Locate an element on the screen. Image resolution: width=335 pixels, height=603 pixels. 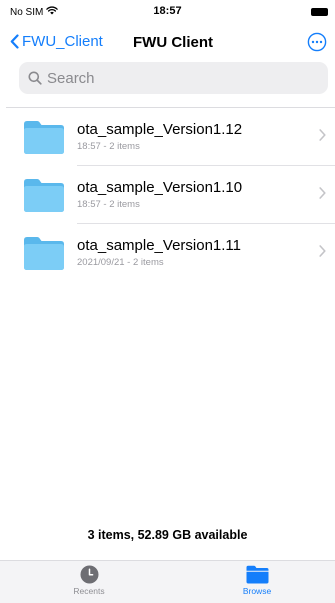
tab-recents-label: Recents is located at coordinates (89, 591).